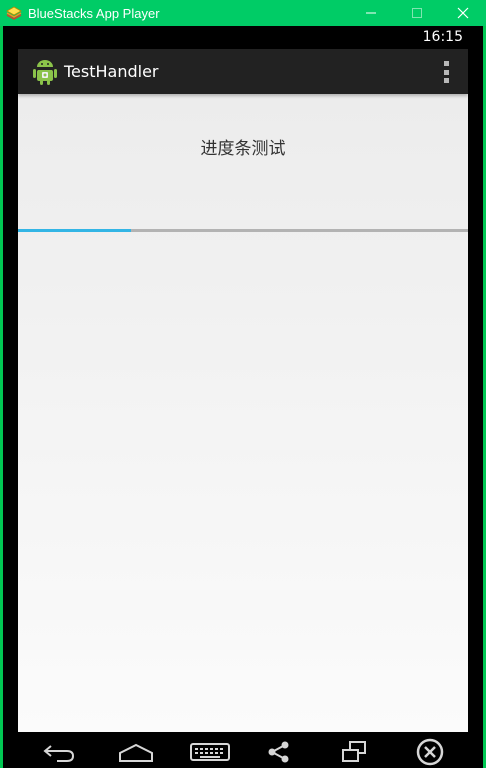  I want to click on progress-bar-fill, so click(74, 230).